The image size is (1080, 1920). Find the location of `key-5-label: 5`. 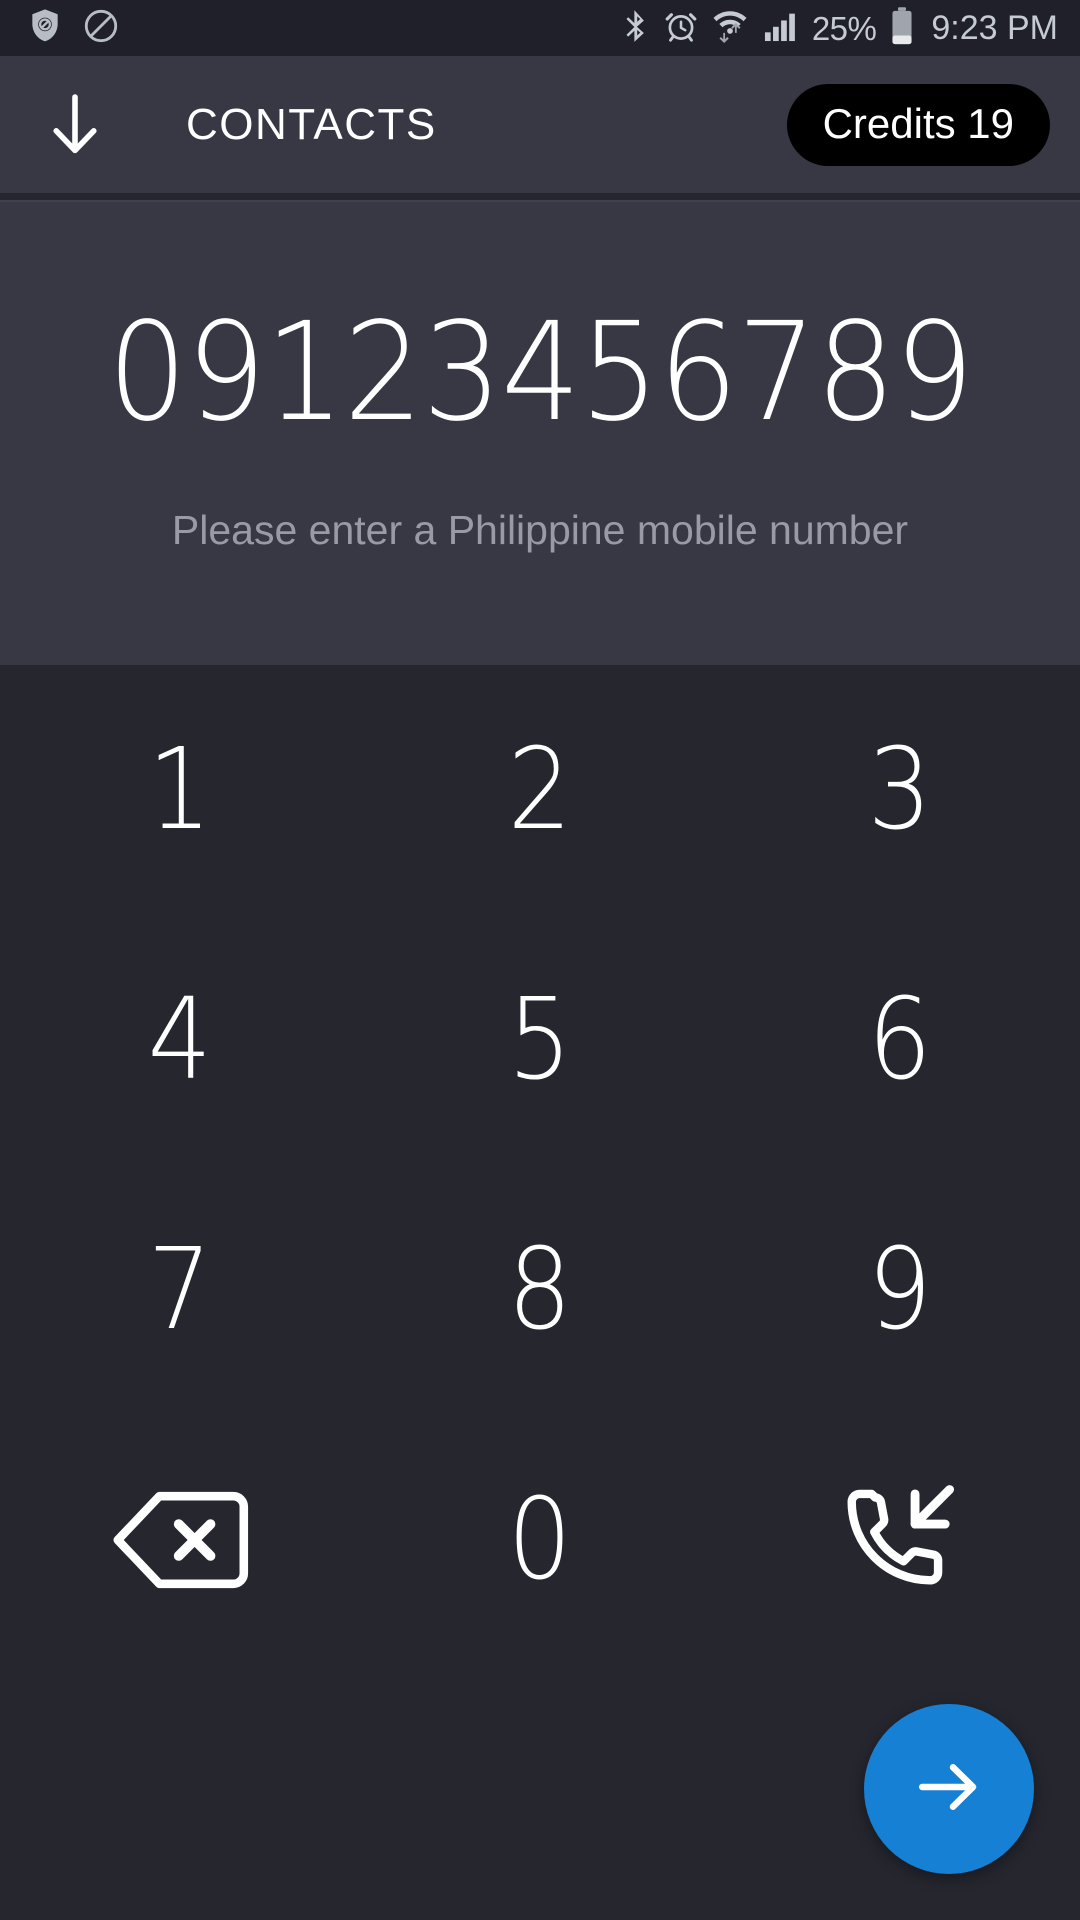

key-5-label: 5 is located at coordinates (540, 1040).